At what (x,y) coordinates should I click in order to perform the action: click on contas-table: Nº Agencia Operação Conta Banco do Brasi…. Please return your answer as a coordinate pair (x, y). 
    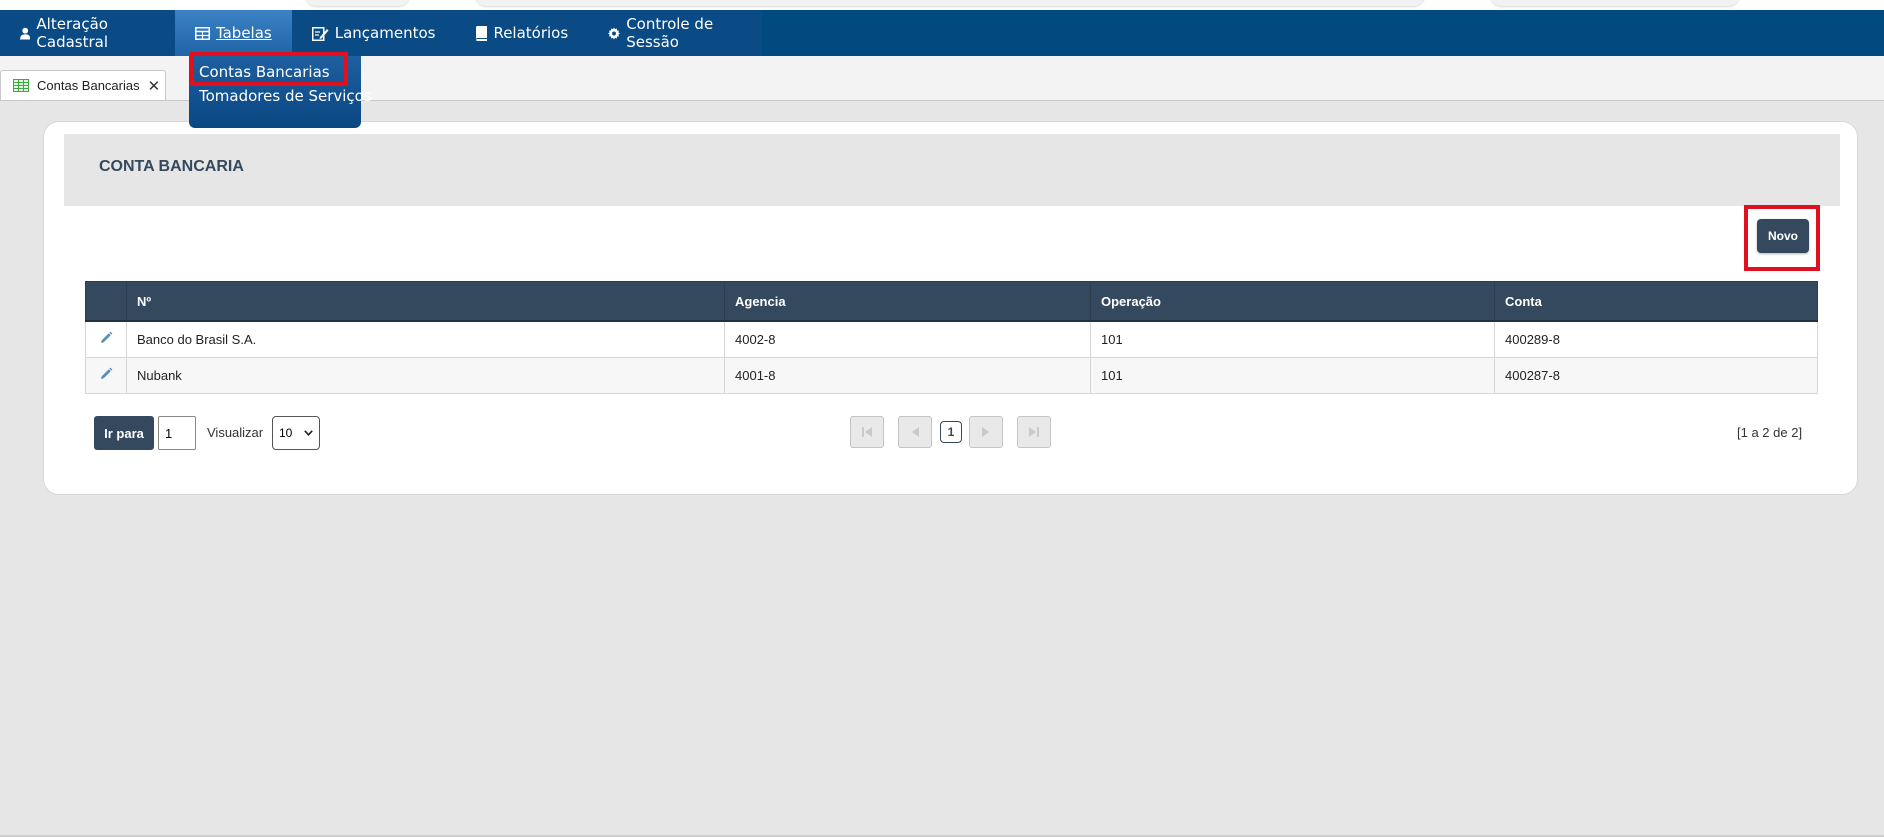
    Looking at the image, I should click on (951, 337).